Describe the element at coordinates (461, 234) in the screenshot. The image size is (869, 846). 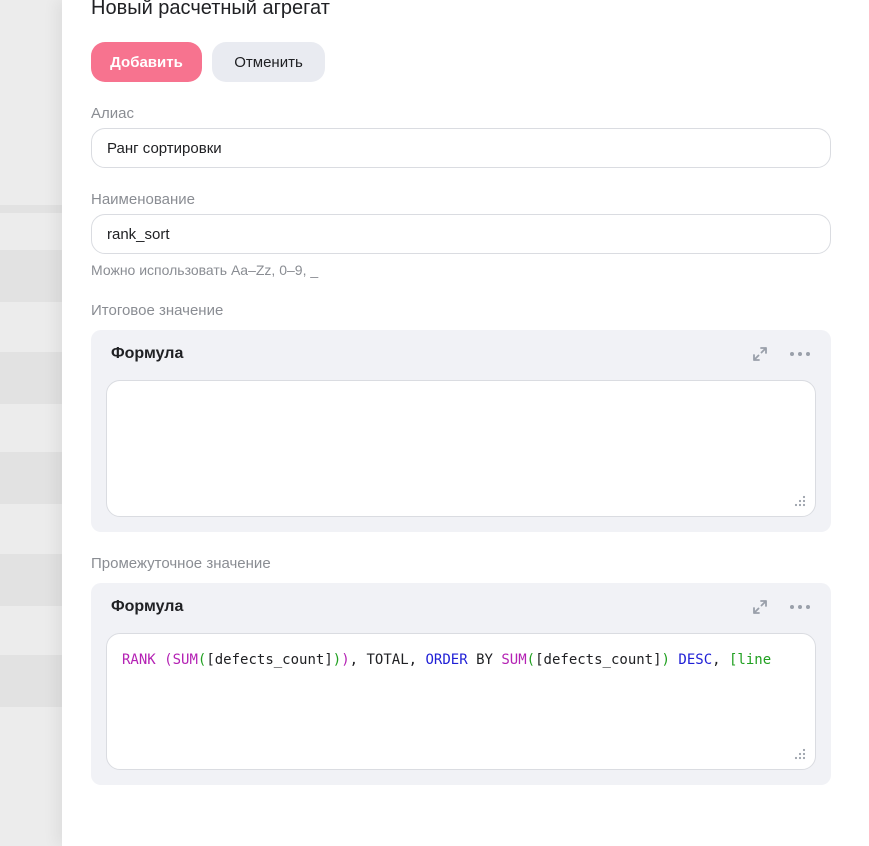
I see `name-input` at that location.